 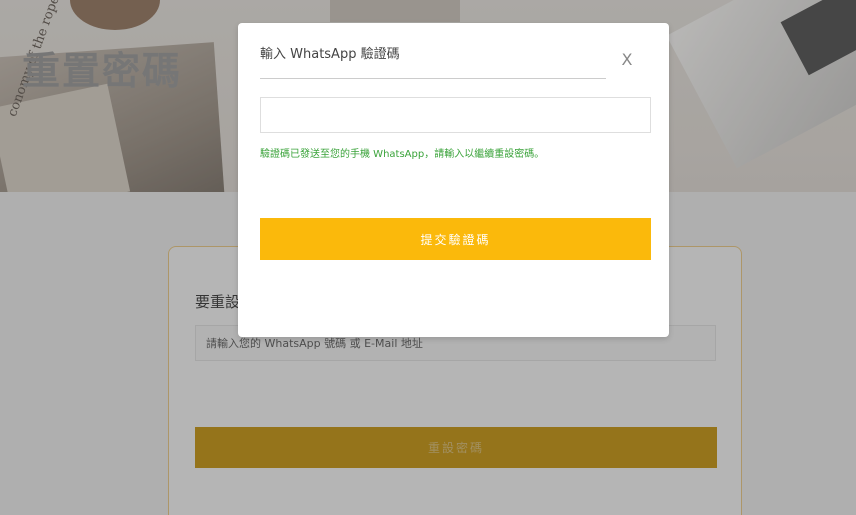 What do you see at coordinates (402, 154) in the screenshot?
I see `verification-hint: 驗證碼已發送至您的手機 WhatsApp，請輸入以繼續重設密碼。` at bounding box center [402, 154].